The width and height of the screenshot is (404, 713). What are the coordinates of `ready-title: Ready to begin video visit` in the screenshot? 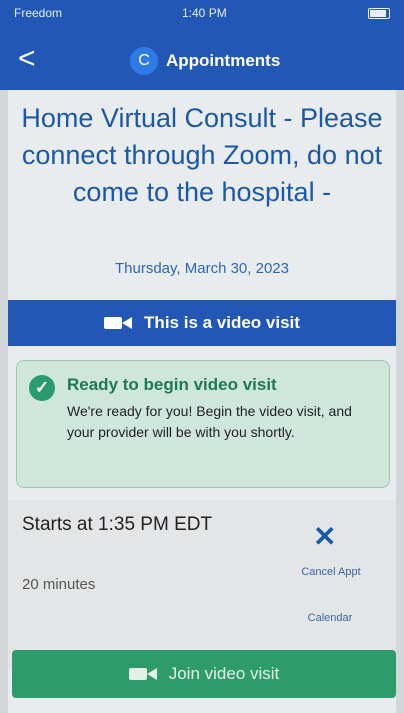 It's located at (172, 384).